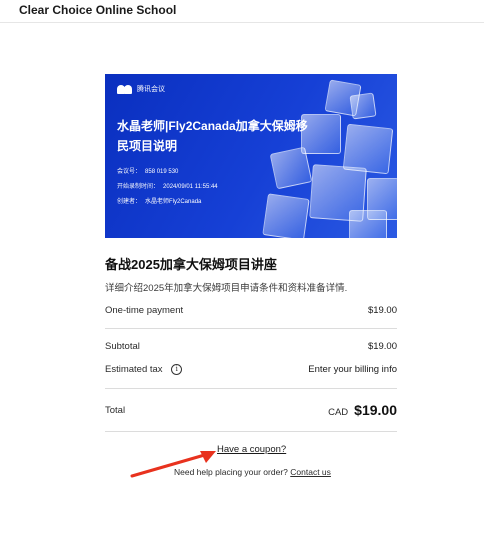 The image size is (484, 560). Describe the element at coordinates (134, 370) in the screenshot. I see `tax-label: Estimated tax` at that location.